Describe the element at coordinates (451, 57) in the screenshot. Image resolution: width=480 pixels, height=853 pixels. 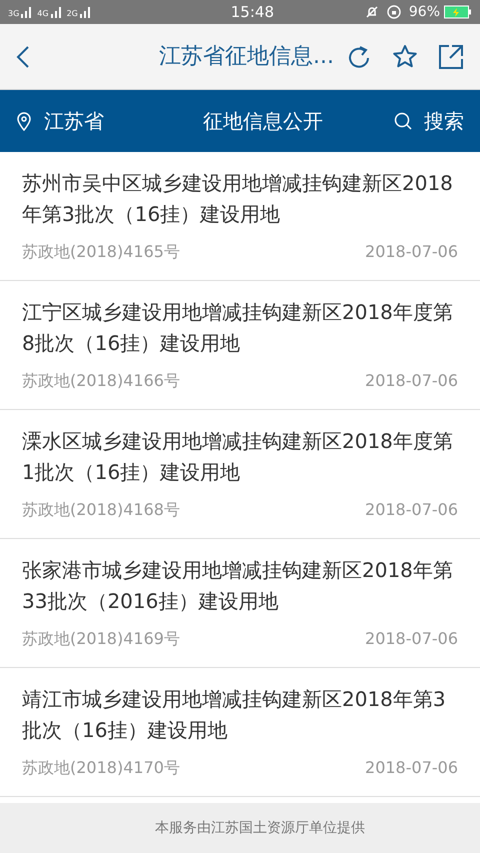
I see `share-icon` at that location.